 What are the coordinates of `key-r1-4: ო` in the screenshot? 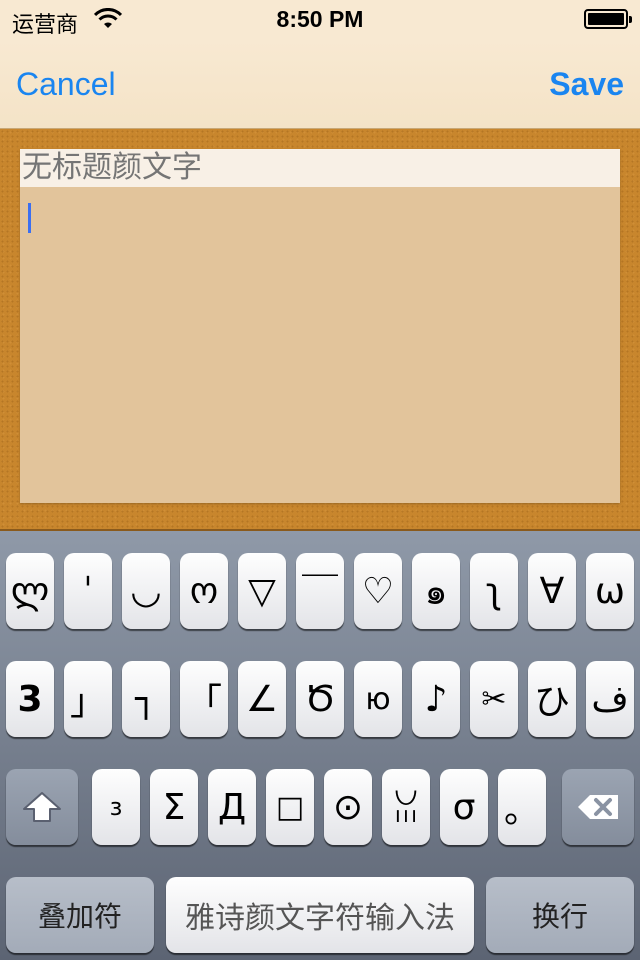 It's located at (204, 591).